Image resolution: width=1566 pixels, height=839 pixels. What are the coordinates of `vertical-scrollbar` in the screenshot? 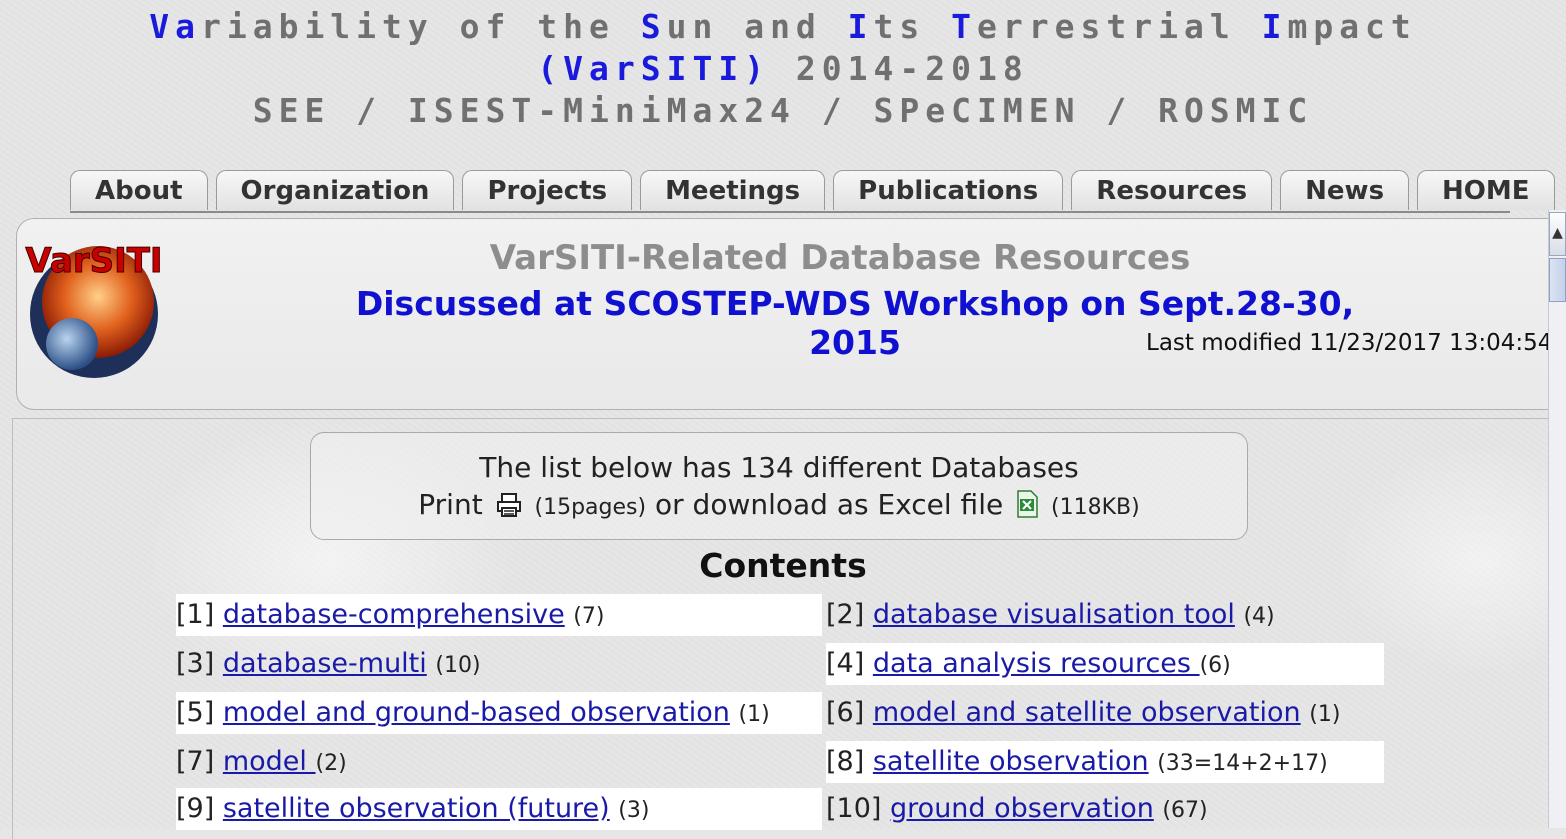 It's located at (1557, 519).